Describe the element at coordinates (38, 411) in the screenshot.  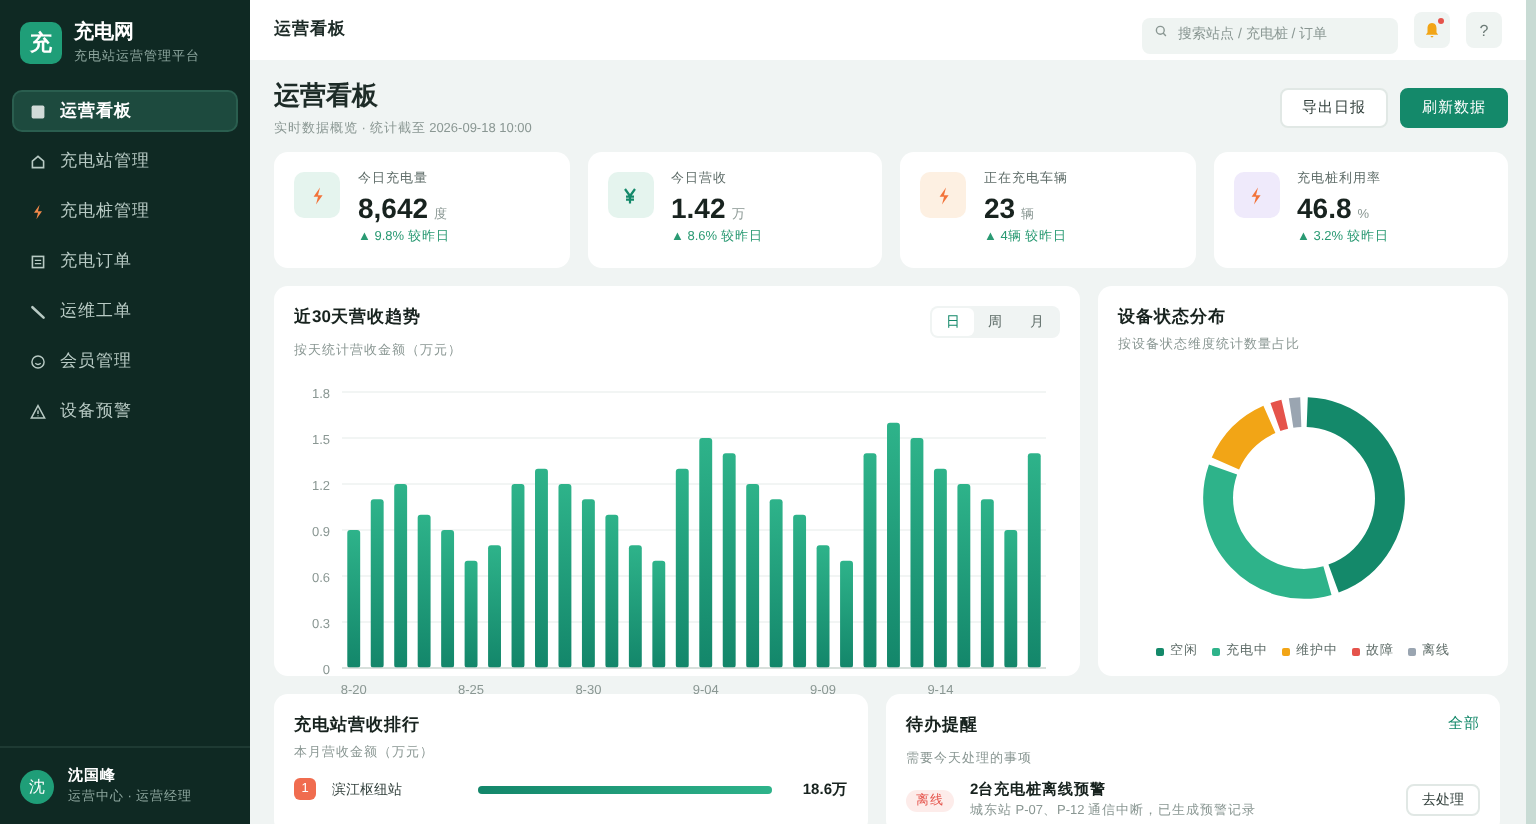
I see `warning-icon` at that location.